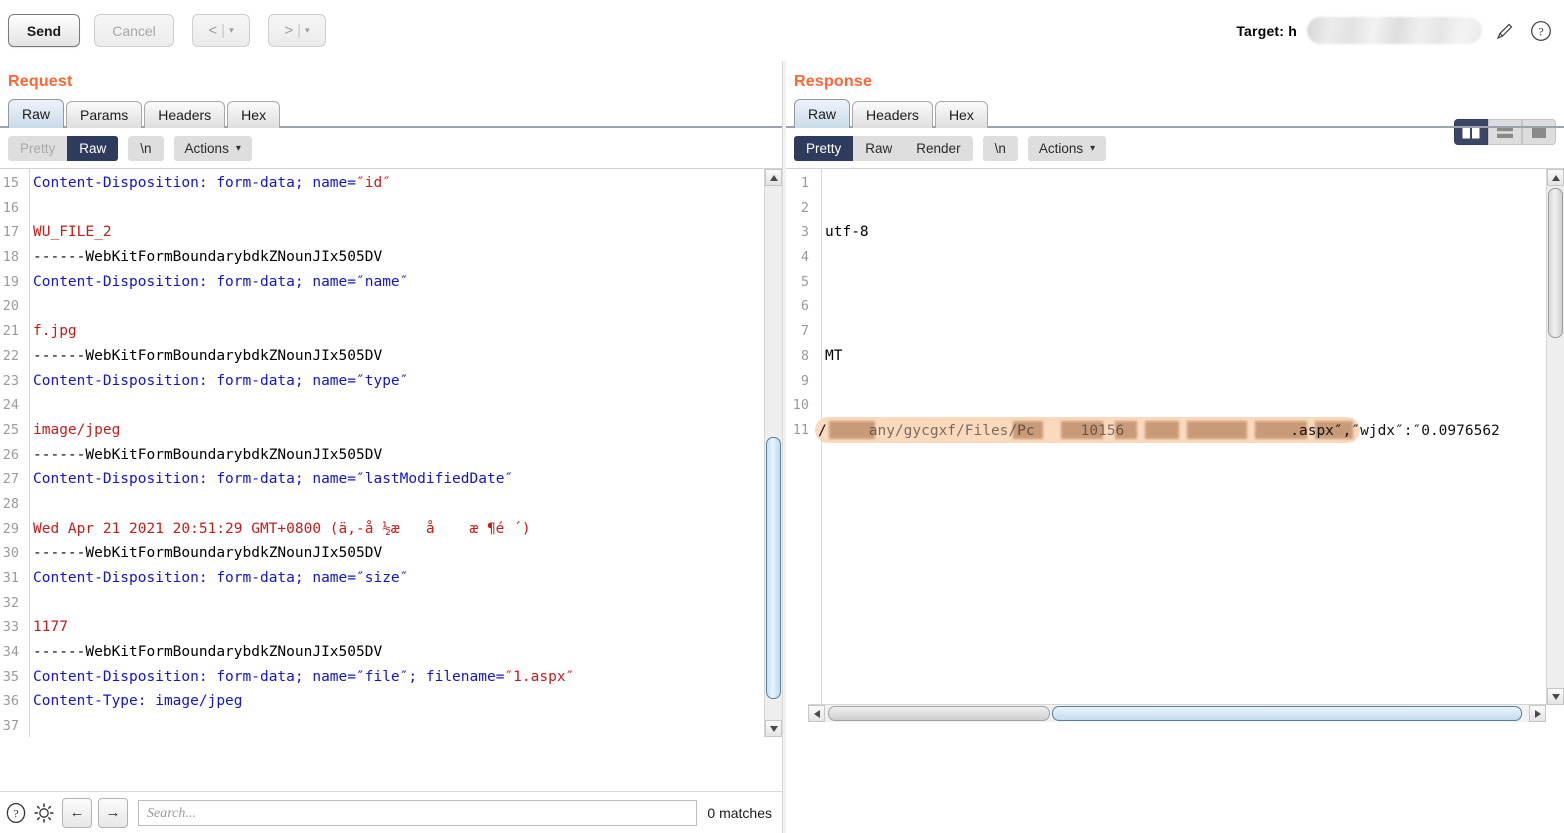 The height and width of the screenshot is (833, 1564). Describe the element at coordinates (44, 813) in the screenshot. I see `gear-icon` at that location.